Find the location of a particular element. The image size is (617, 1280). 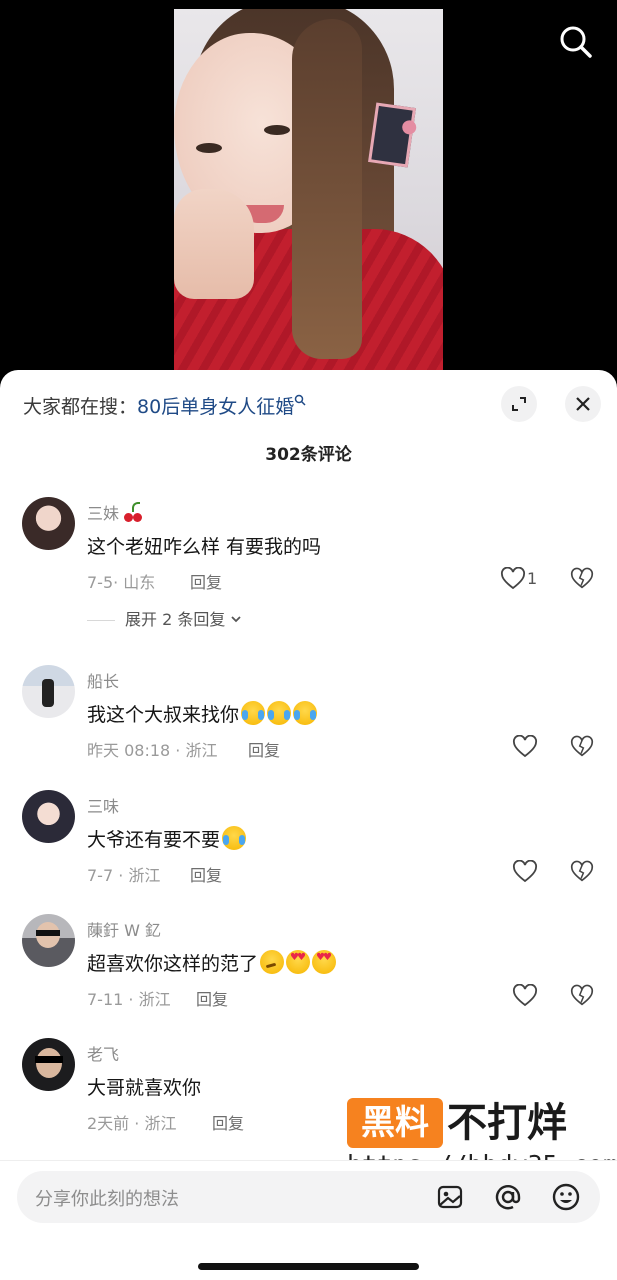

comment-item: 蔯釪 W 釔 超喜欢你这样的范了 7-11 · 浙江 回复 is located at coordinates (308, 969).